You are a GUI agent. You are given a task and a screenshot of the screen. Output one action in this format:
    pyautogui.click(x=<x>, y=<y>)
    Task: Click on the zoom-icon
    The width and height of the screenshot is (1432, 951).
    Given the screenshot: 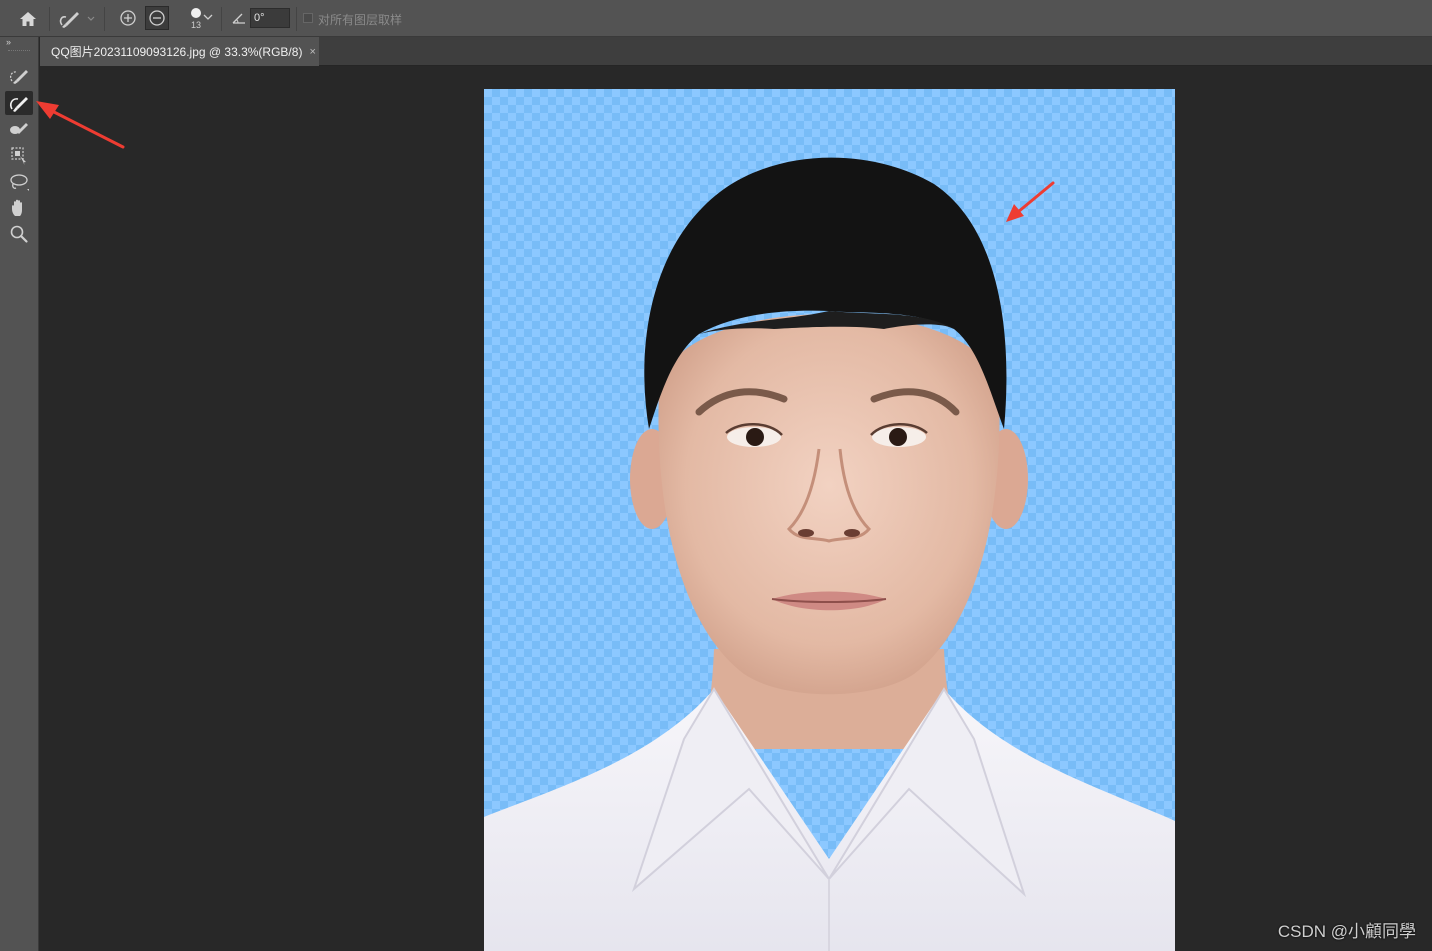 What is the action you would take?
    pyautogui.click(x=19, y=234)
    